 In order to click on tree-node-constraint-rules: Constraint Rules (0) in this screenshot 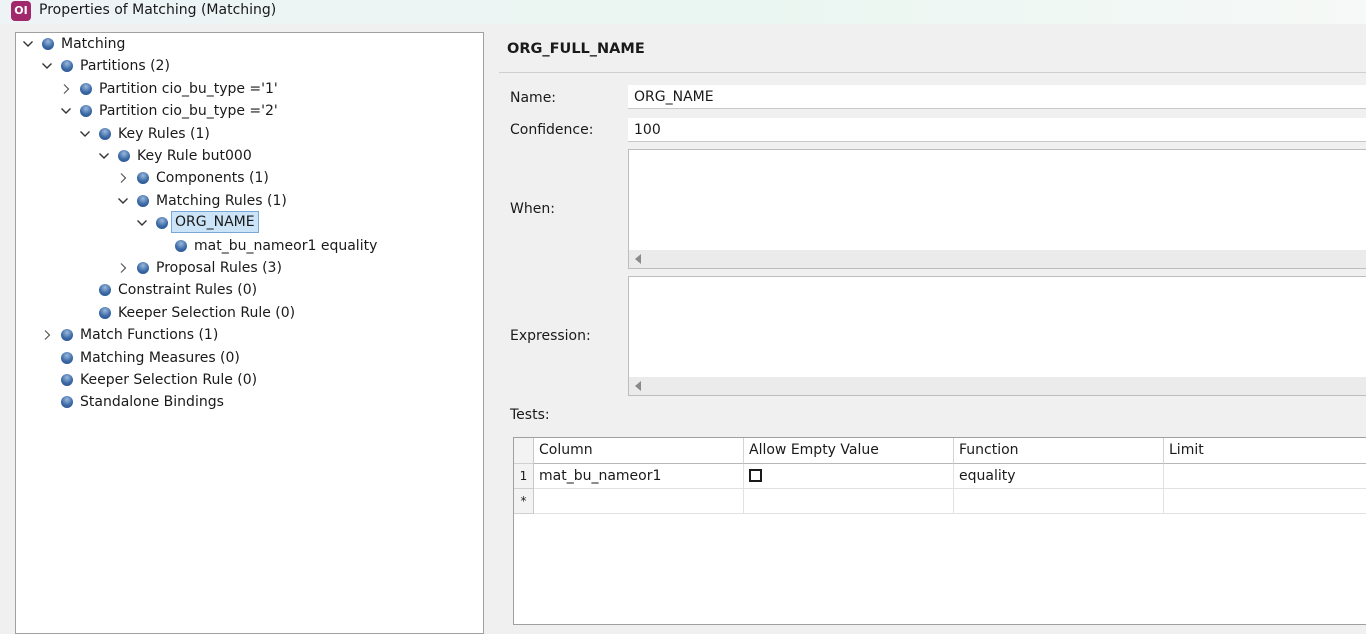, I will do `click(248, 290)`.